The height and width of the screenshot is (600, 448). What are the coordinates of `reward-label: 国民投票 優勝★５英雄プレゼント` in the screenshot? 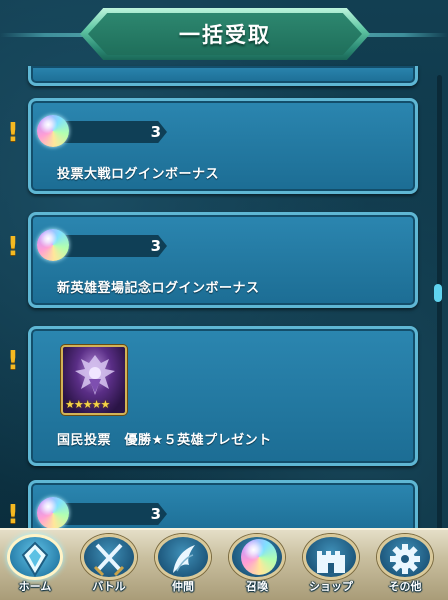 It's located at (164, 440).